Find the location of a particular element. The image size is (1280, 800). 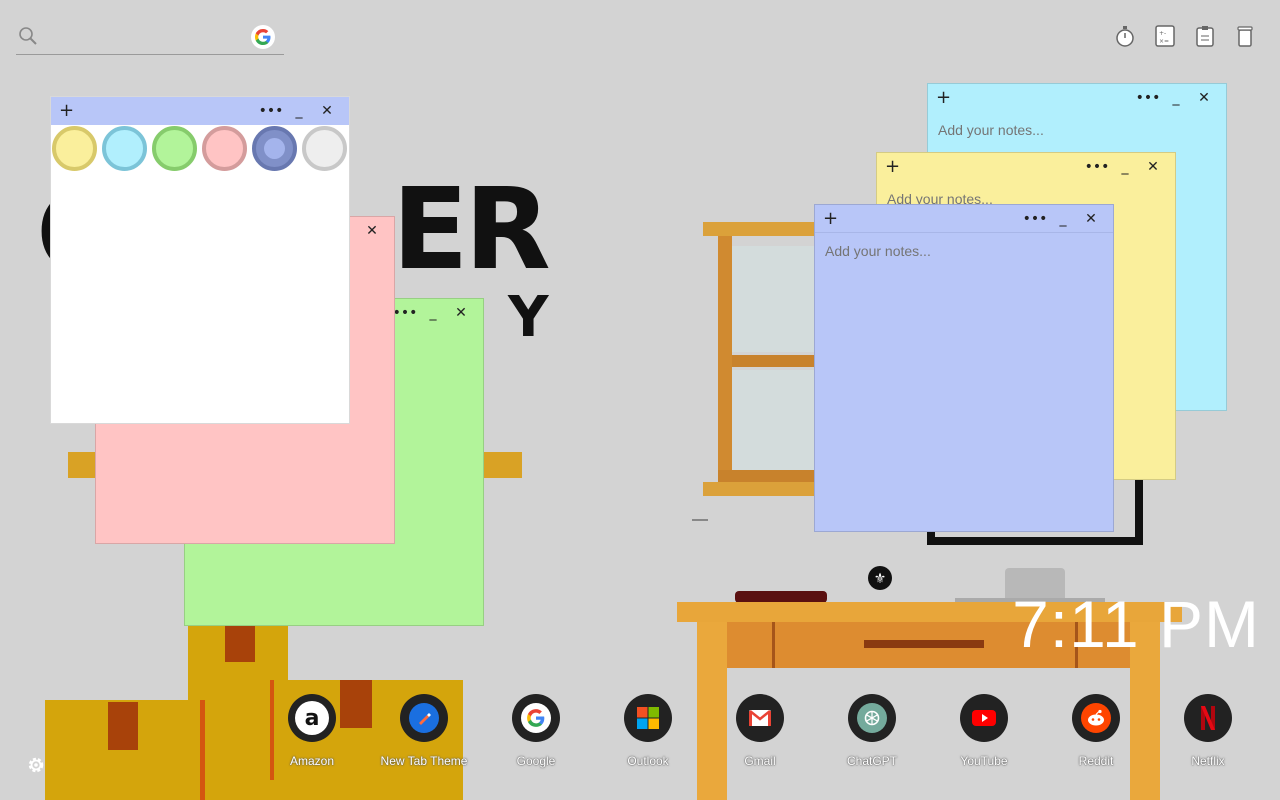

dock-item-new-tab-theme: New Tab Theme is located at coordinates (424, 731).